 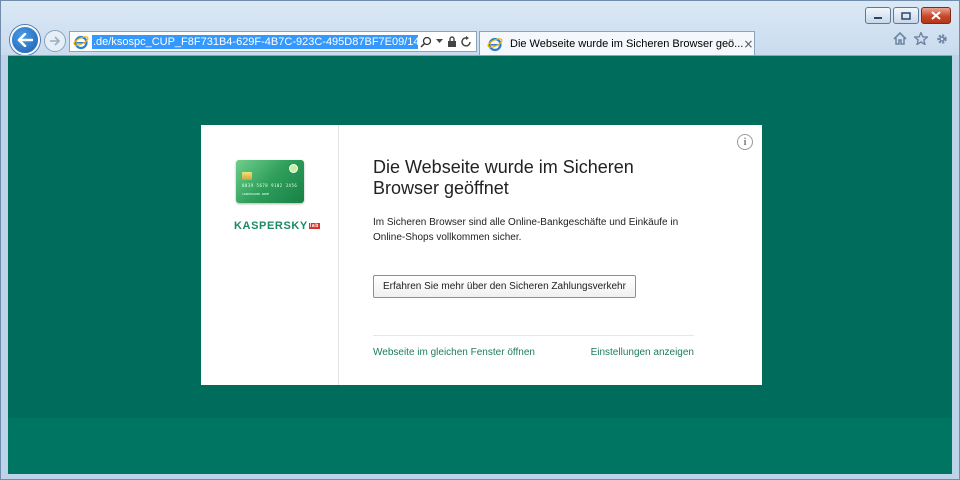 I want to click on close-window-button, so click(x=936, y=15).